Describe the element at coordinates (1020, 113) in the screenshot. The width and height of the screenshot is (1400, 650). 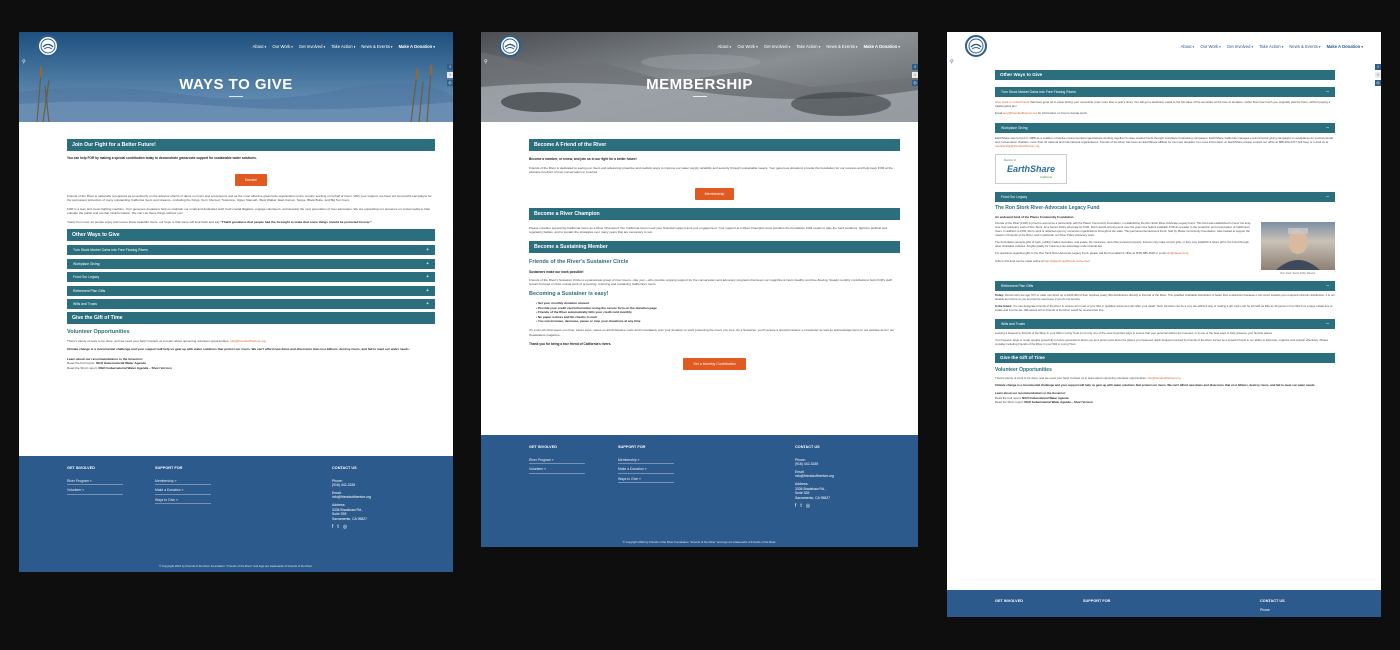
I see `stock-email-link: amy@friendsoftheriver.org` at that location.